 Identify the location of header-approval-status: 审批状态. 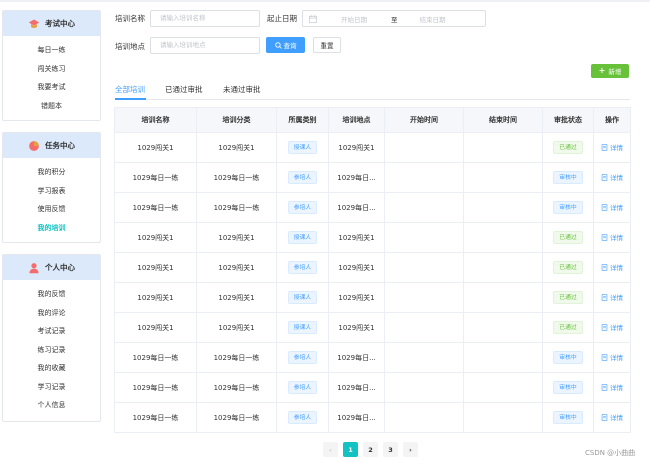
(568, 120).